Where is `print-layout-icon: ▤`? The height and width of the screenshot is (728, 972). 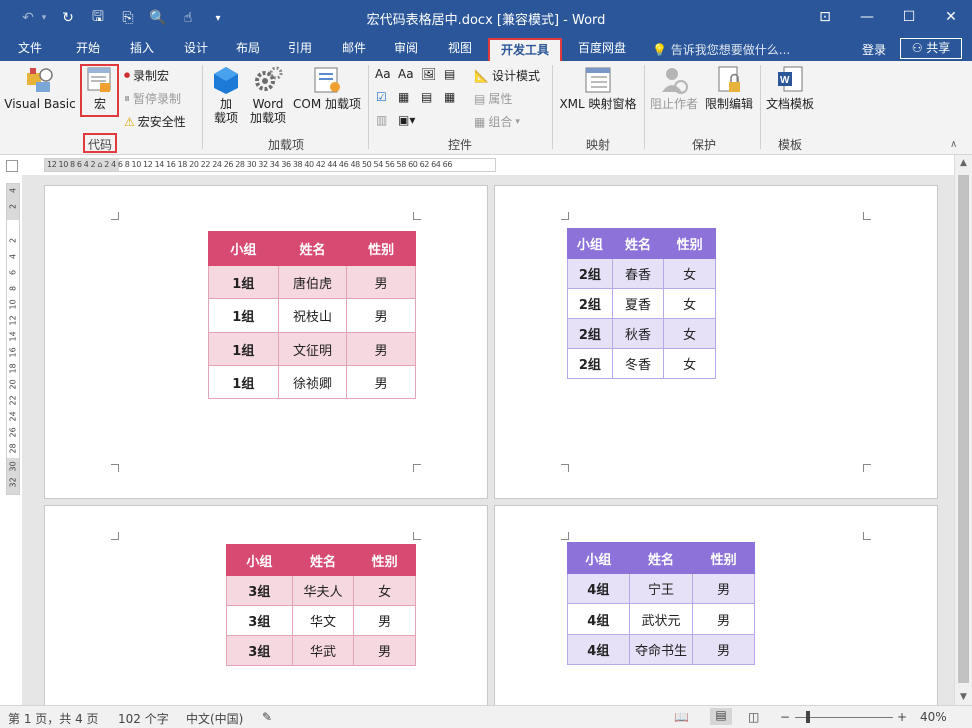
print-layout-icon: ▤ is located at coordinates (721, 716).